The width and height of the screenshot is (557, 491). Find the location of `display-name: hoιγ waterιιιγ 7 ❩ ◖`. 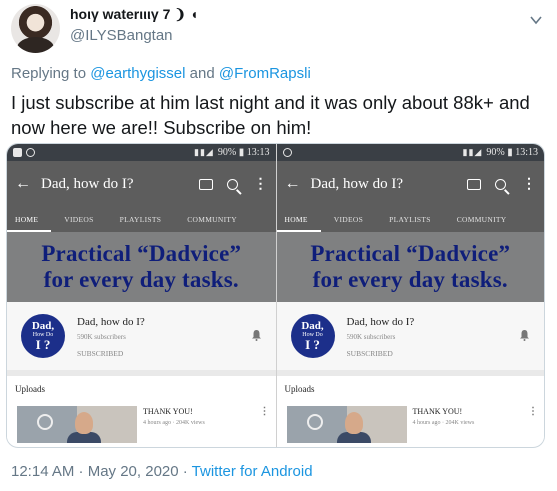

display-name: hoιγ waterιιιγ 7 ❩ ◖ is located at coordinates (134, 14).